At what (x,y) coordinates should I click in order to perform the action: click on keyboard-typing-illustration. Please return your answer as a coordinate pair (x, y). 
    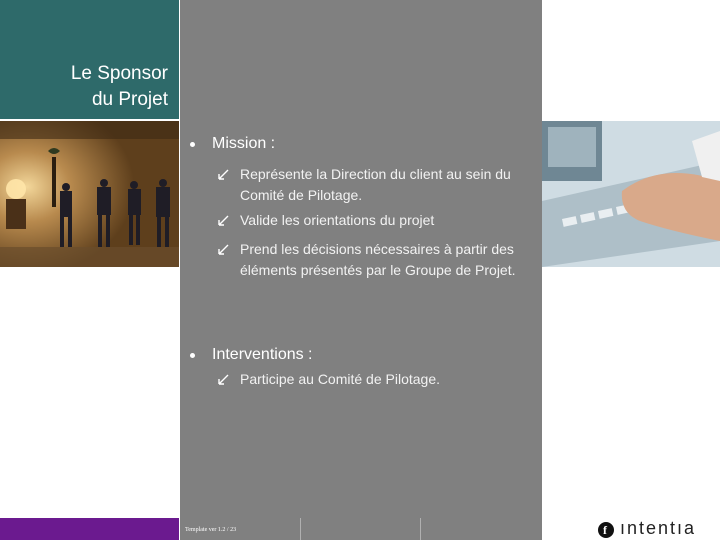
    Looking at the image, I should click on (631, 194).